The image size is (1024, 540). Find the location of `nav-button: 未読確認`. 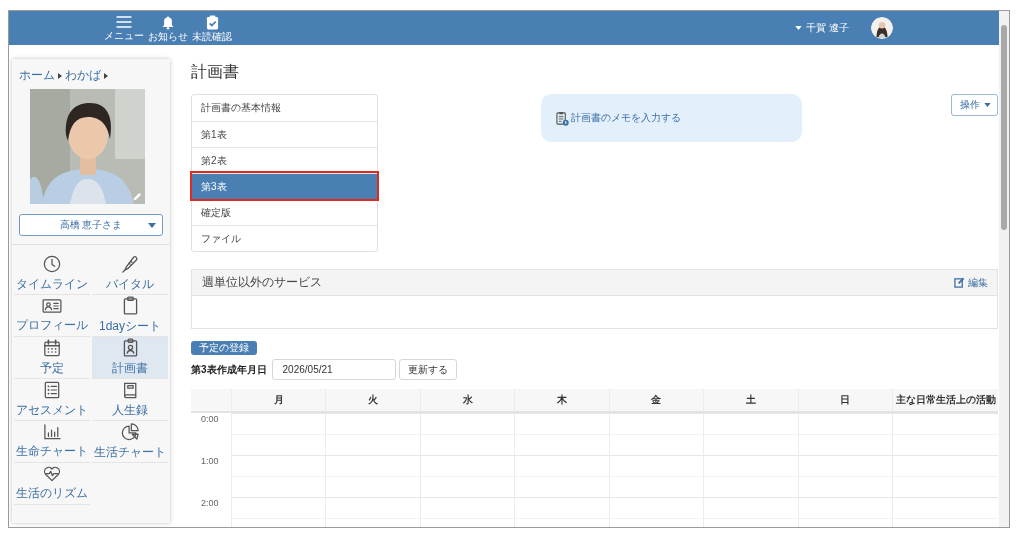

nav-button: 未読確認 is located at coordinates (212, 28).